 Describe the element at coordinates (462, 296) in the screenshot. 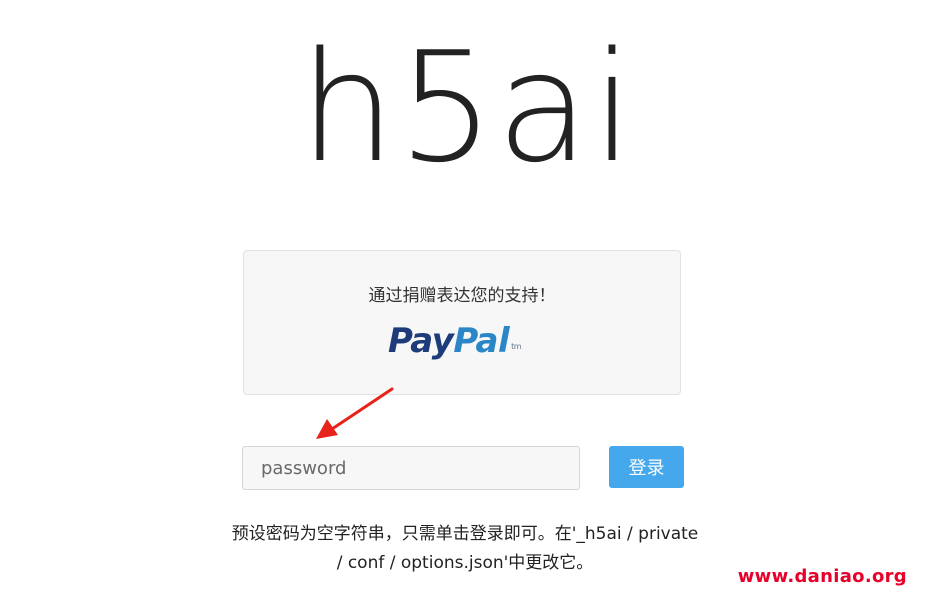

I see `donate-text: 通过捐赠表达您的支持！` at that location.